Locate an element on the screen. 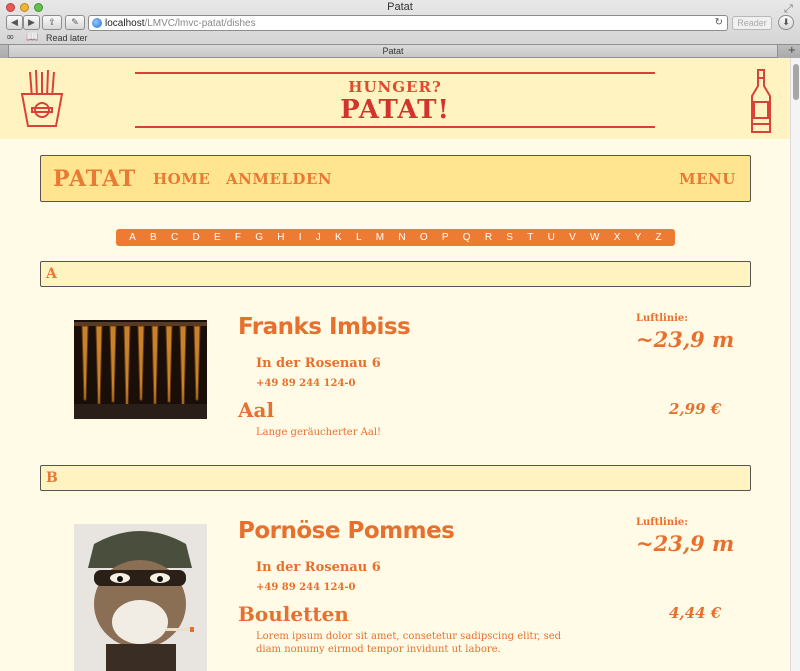 This screenshot has height=671, width=800. alphabet-link-j: J is located at coordinates (318, 237).